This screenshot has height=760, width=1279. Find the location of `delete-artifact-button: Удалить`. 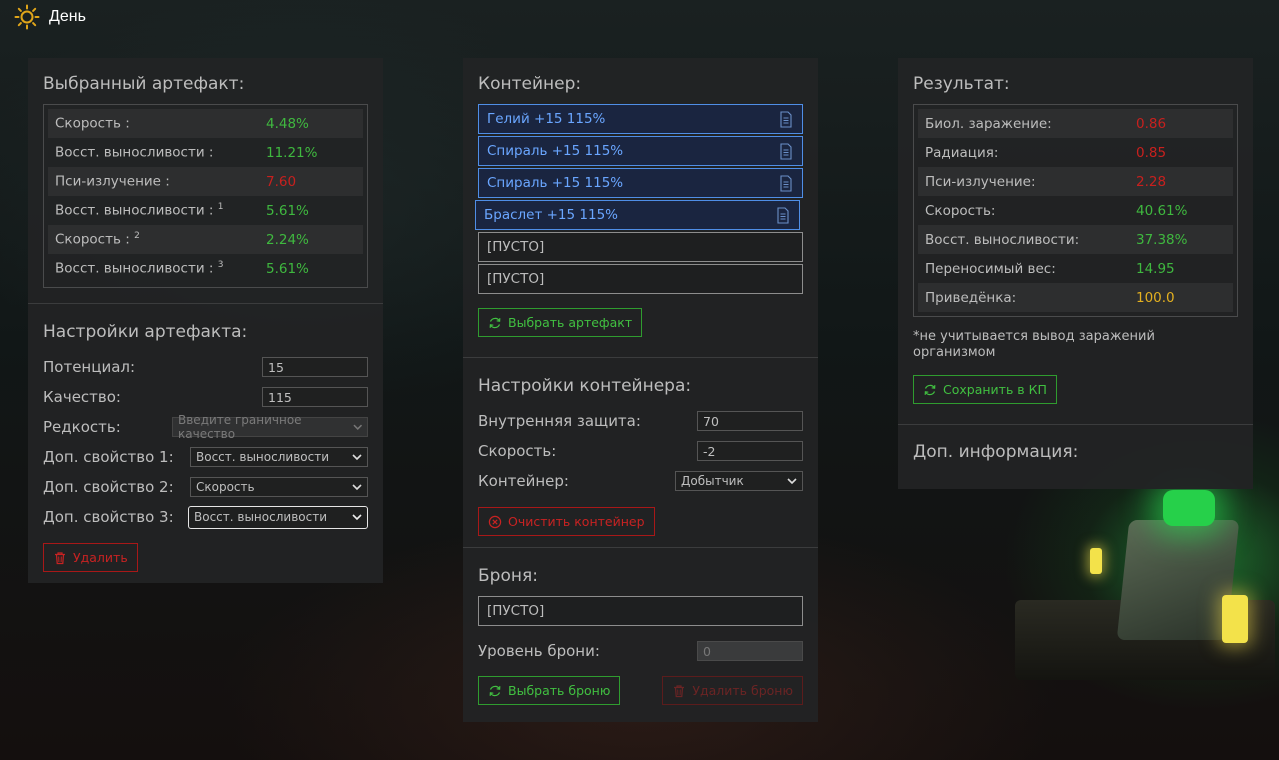

delete-artifact-button: Удалить is located at coordinates (90, 557).